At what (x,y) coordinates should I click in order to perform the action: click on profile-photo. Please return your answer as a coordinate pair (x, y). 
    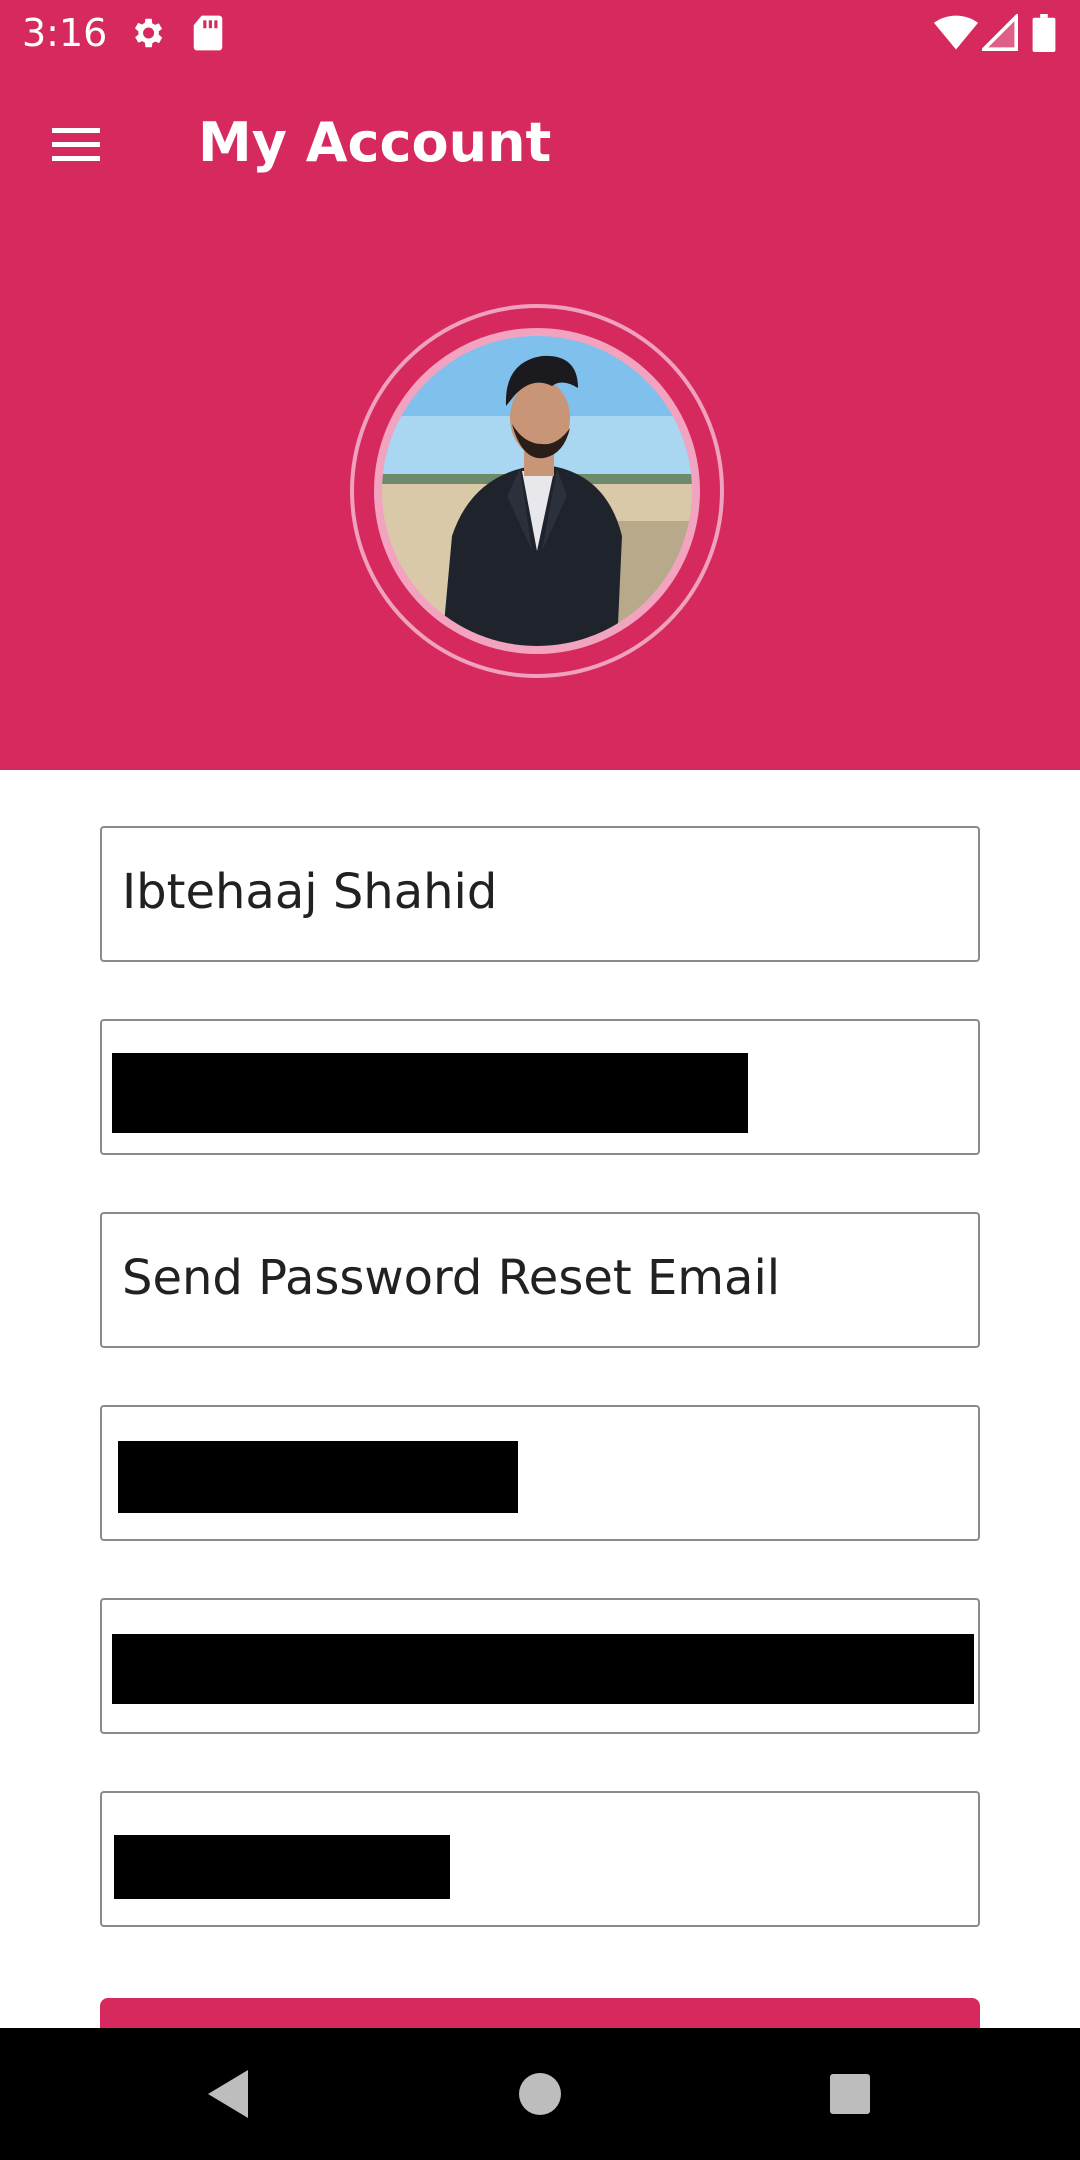
    Looking at the image, I should click on (537, 491).